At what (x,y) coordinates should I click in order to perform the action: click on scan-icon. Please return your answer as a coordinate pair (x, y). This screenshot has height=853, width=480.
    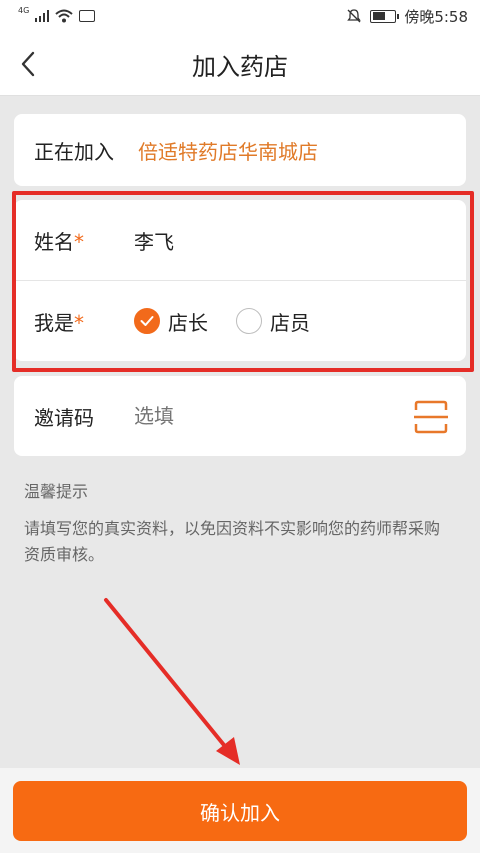
    Looking at the image, I should click on (431, 417).